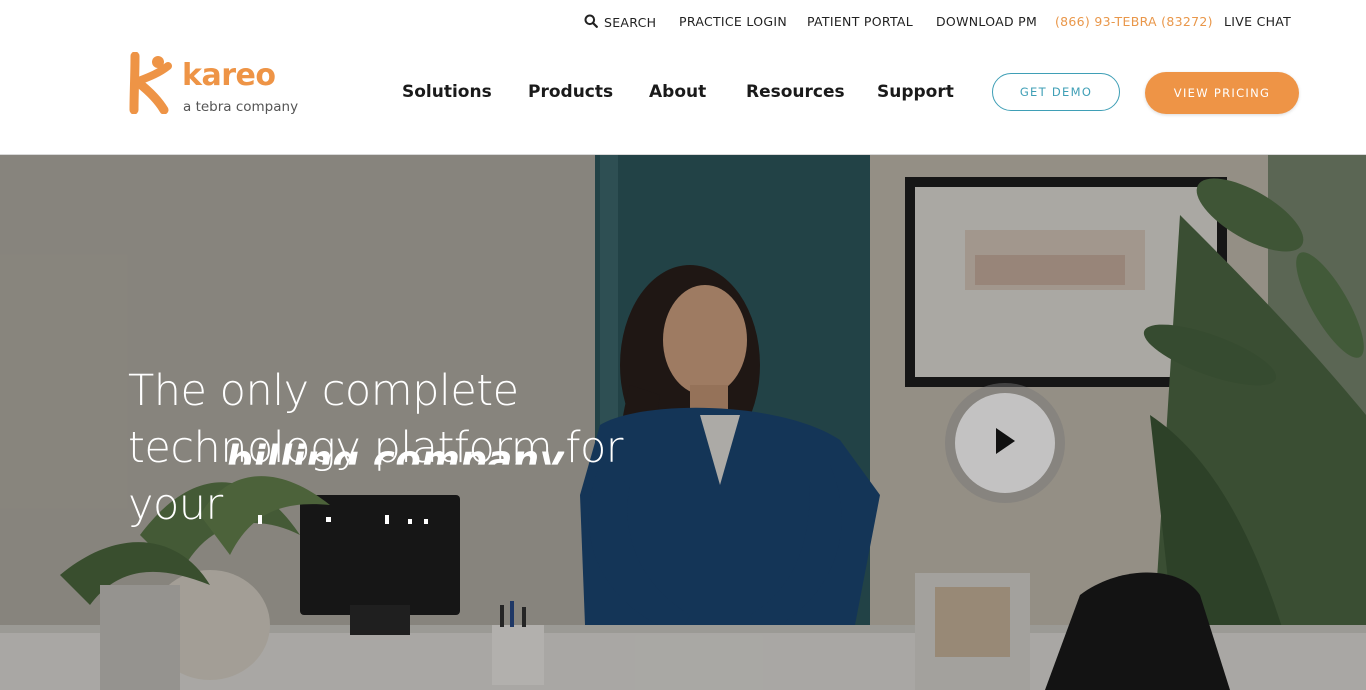 The image size is (1366, 690). Describe the element at coordinates (447, 92) in the screenshot. I see `nav-solutions: Solutions` at that location.